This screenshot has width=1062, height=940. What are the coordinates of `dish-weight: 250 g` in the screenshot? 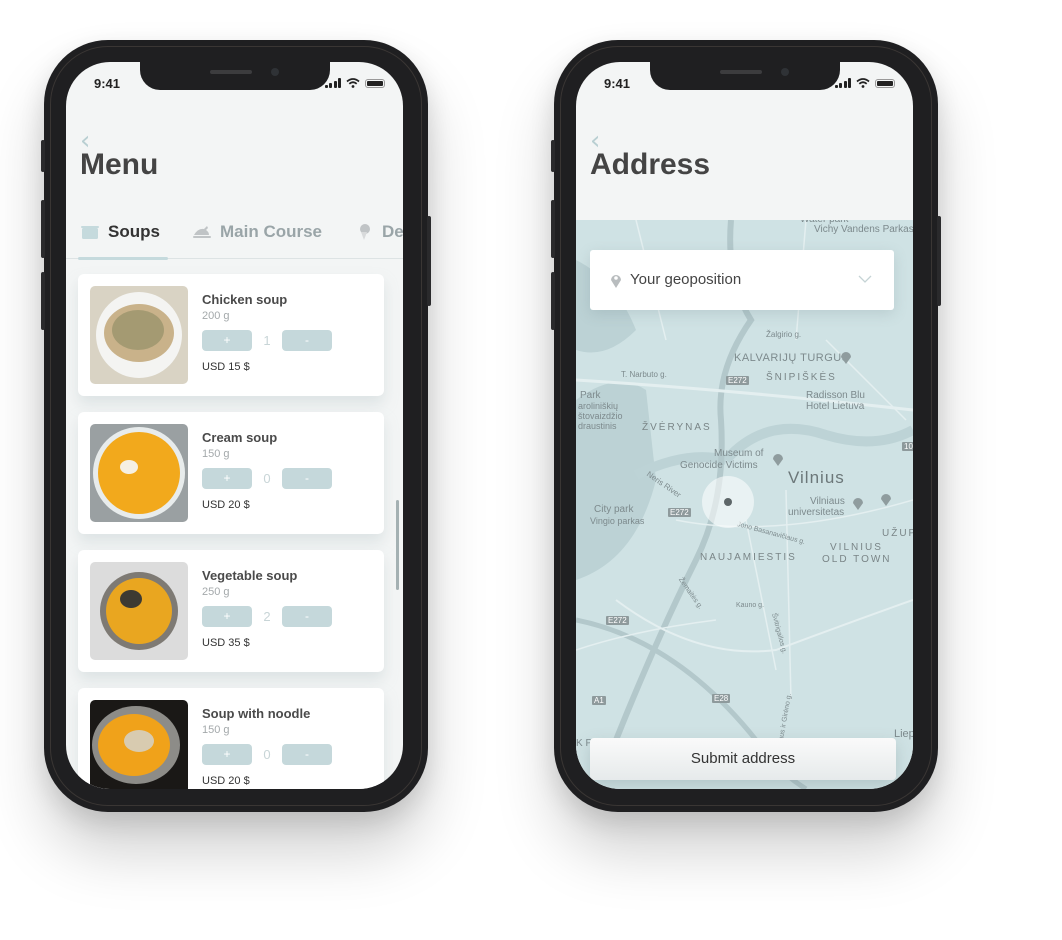 It's located at (216, 592).